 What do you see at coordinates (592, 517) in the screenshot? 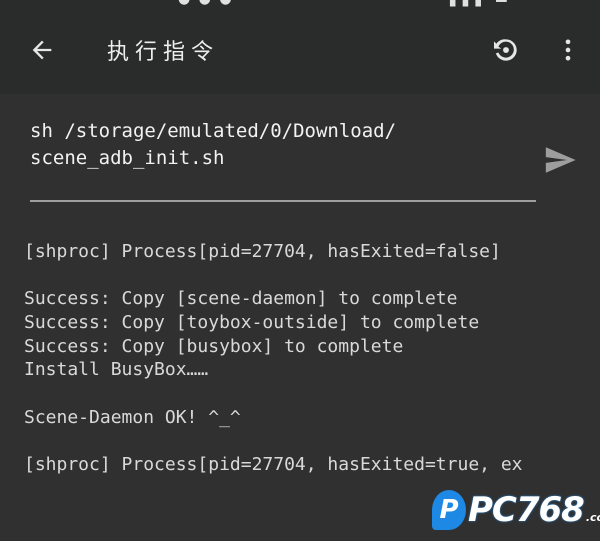
I see `watermark-suffix: .com` at bounding box center [592, 517].